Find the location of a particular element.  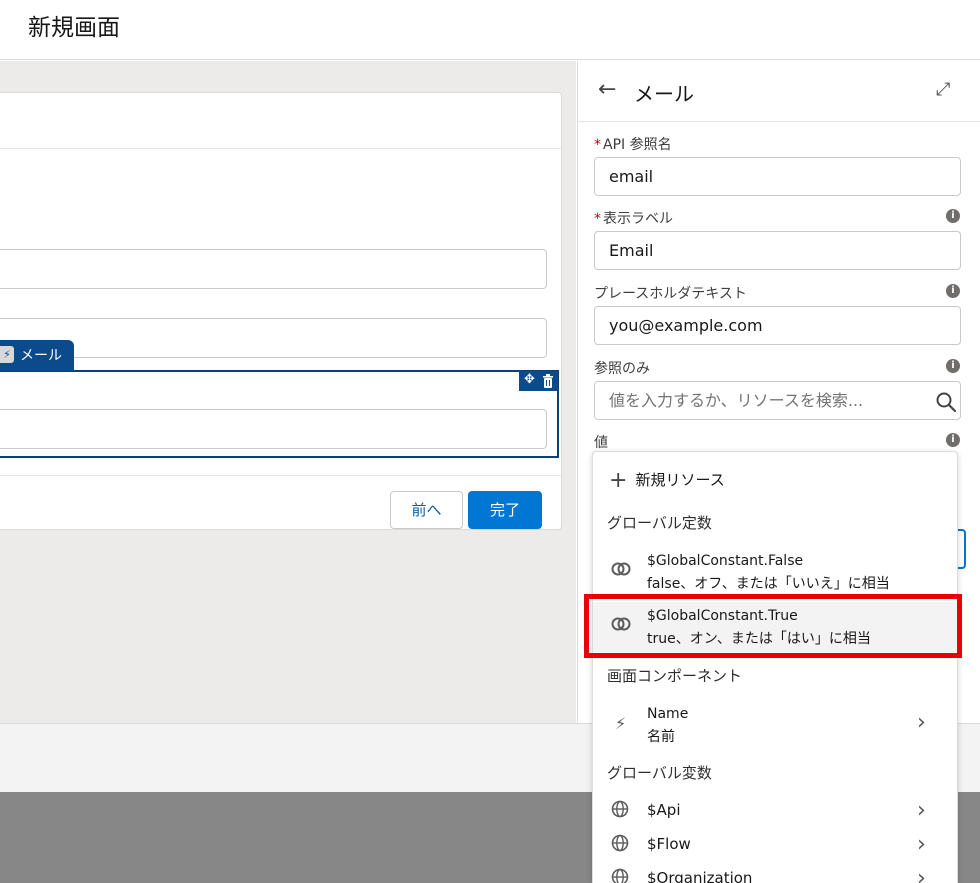

preview-email-field is located at coordinates (273, 429).